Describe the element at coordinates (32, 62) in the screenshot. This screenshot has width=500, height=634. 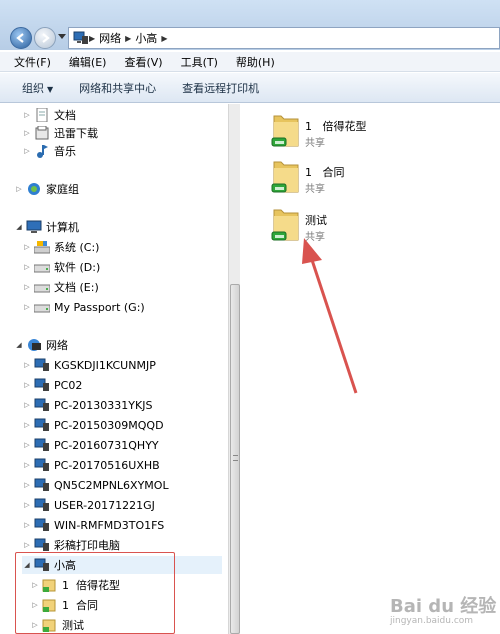
I see `menu-file: 文件(F)` at that location.